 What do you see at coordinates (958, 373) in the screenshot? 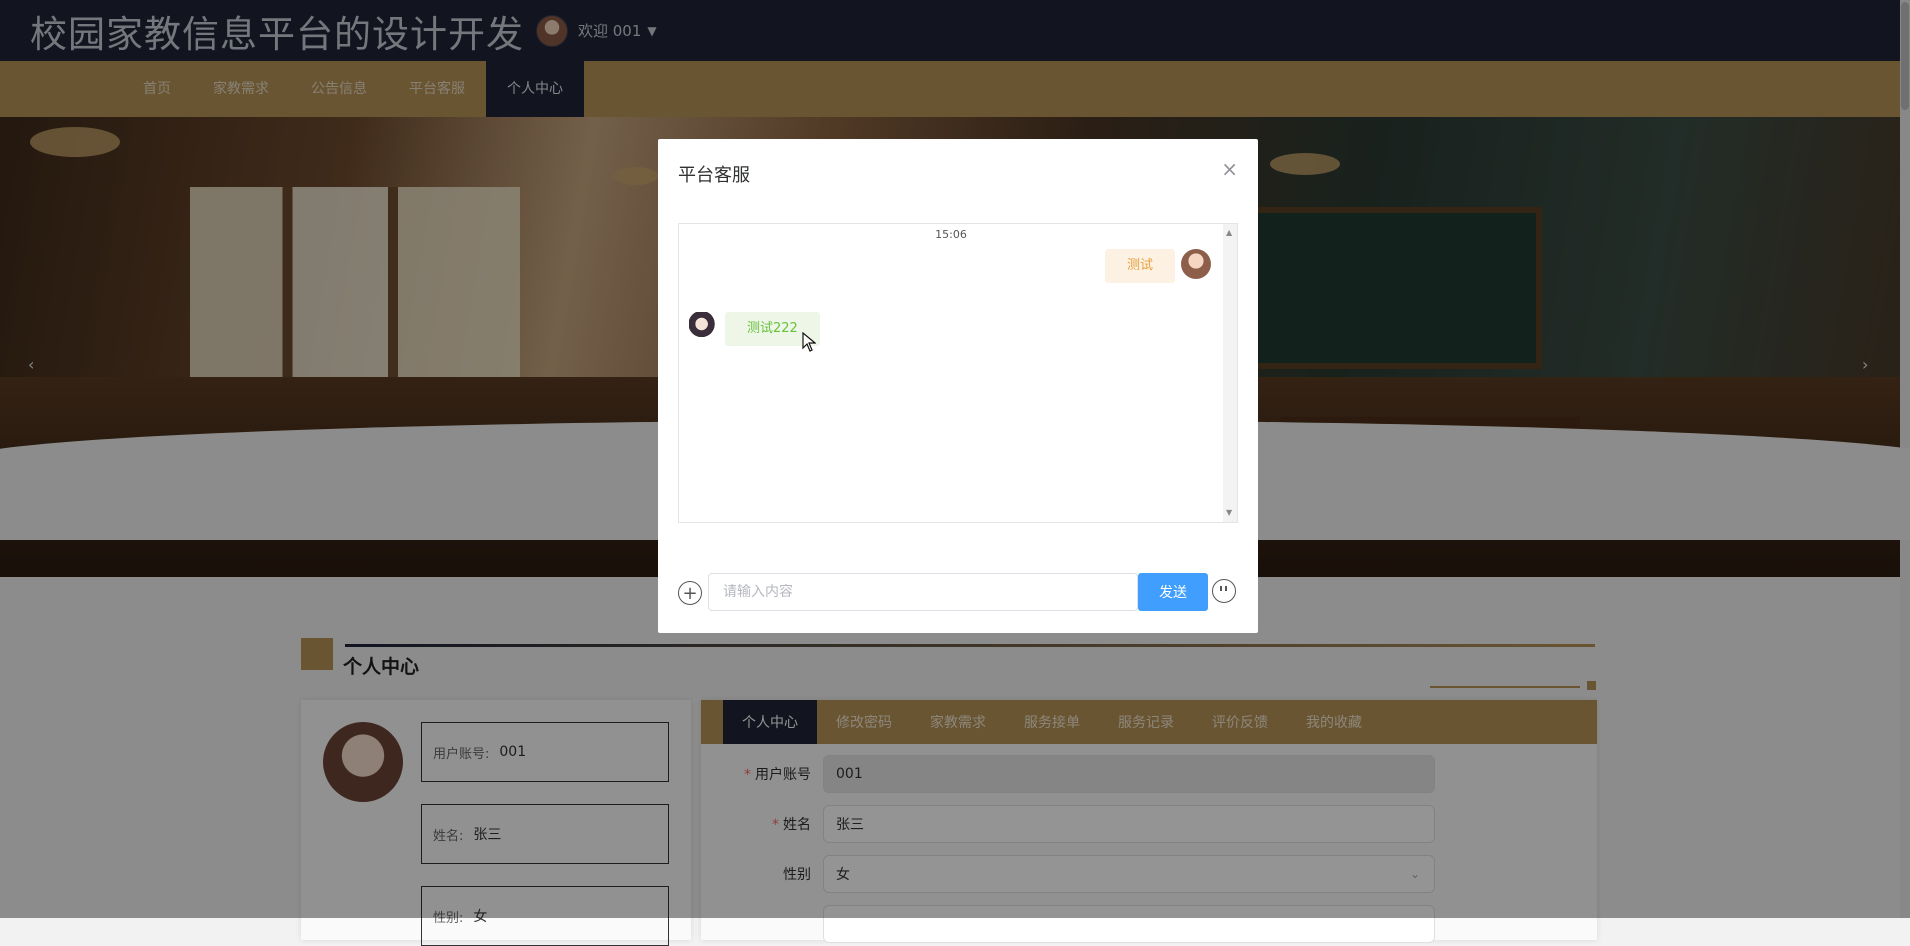
I see `chat-history: 15:06 测试 测试222 ▲ ▼` at bounding box center [958, 373].